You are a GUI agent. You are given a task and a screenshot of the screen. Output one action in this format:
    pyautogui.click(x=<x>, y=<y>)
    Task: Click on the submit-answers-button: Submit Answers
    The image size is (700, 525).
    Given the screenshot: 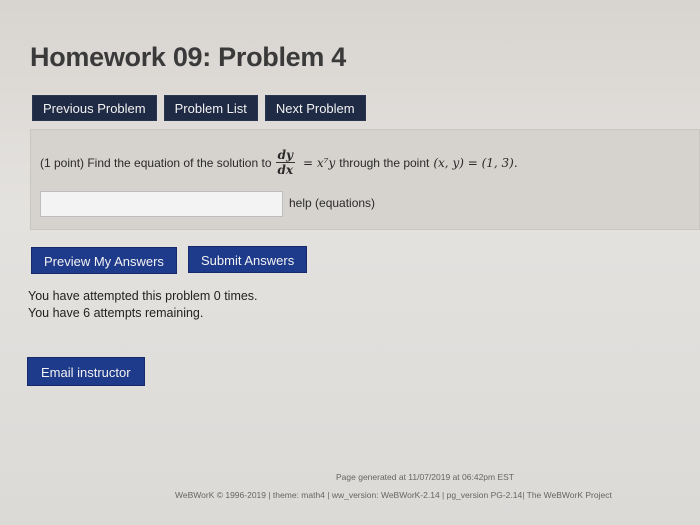 What is the action you would take?
    pyautogui.click(x=248, y=259)
    